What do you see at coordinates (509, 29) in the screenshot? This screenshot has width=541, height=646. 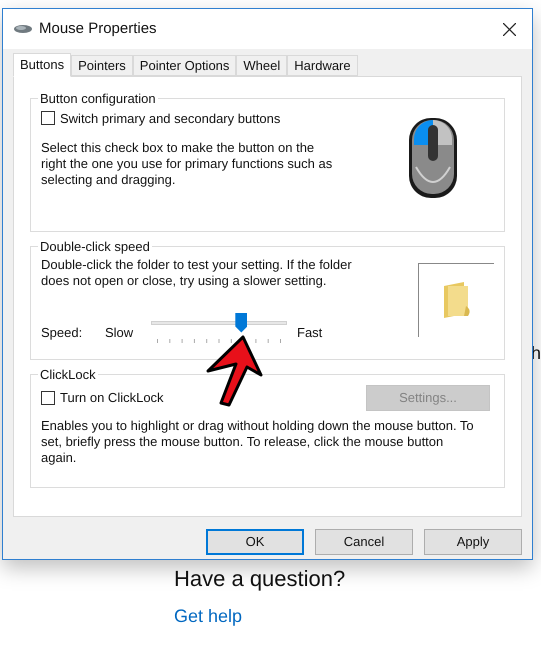 I see `close-icon` at bounding box center [509, 29].